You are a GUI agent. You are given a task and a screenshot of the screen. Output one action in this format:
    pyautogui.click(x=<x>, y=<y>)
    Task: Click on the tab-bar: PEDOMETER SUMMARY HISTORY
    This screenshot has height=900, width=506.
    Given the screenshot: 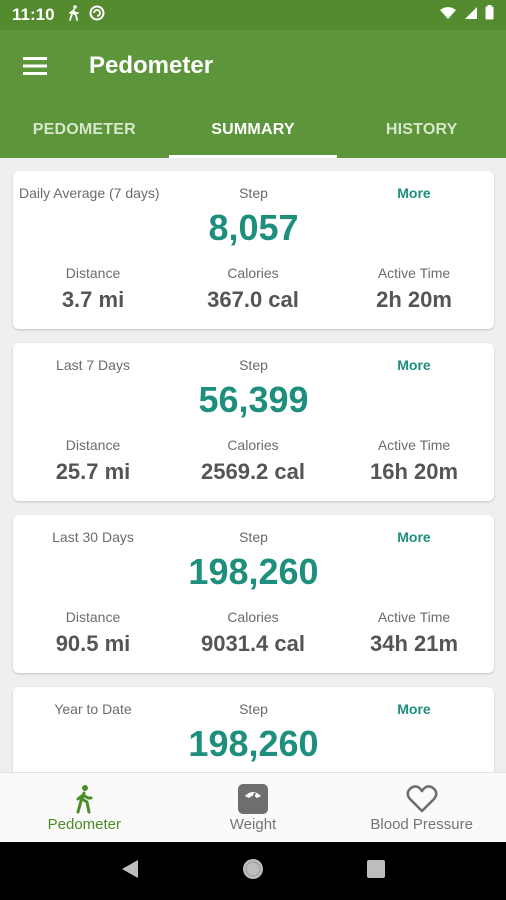 What is the action you would take?
    pyautogui.click(x=253, y=130)
    